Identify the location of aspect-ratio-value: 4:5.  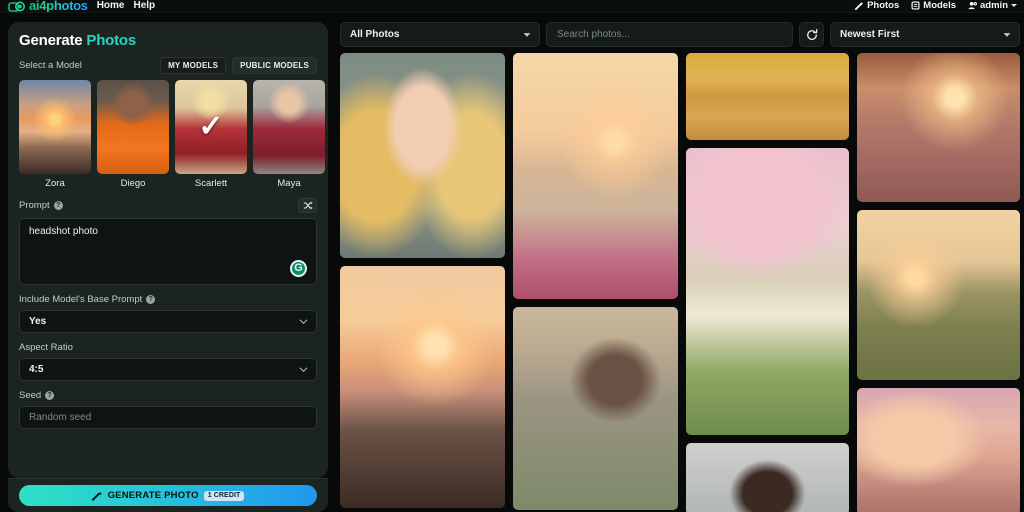
(36, 369).